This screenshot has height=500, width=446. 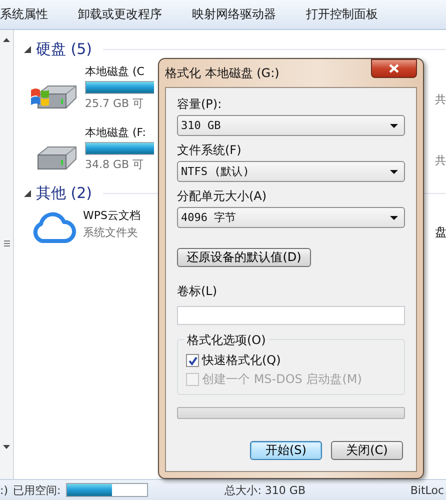 I want to click on field-label: 卷标(L), so click(x=197, y=291).